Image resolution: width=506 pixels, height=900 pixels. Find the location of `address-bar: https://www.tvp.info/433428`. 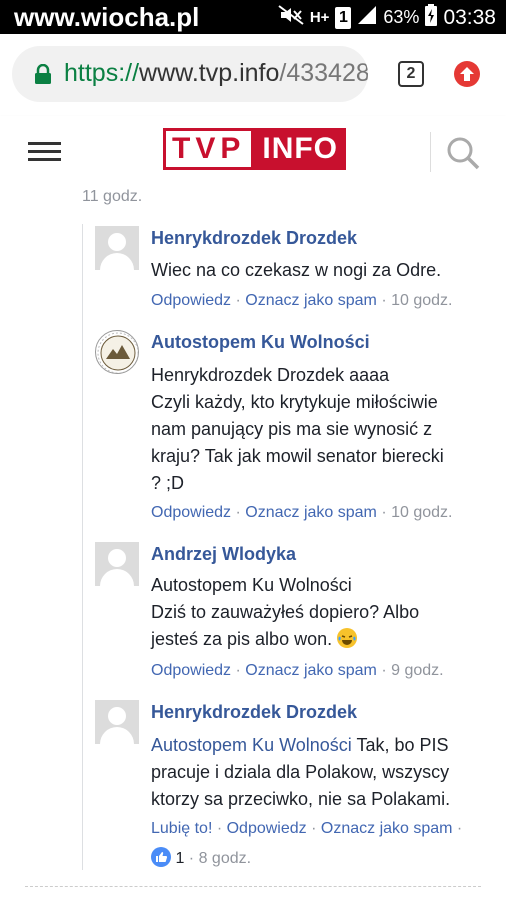

address-bar: https://www.tvp.info/433428 is located at coordinates (190, 74).